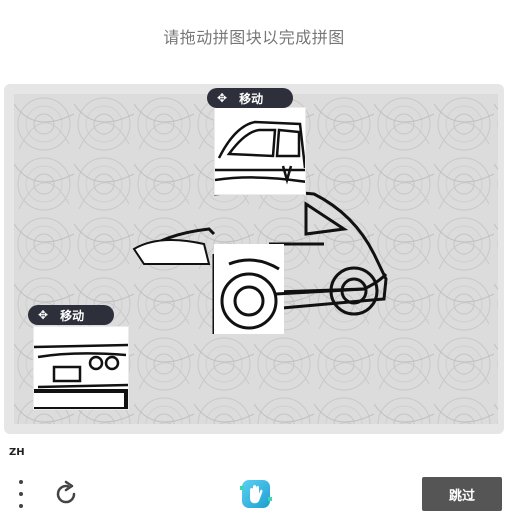 This screenshot has width=508, height=523. What do you see at coordinates (66, 494) in the screenshot?
I see `refresh-icon` at bounding box center [66, 494].